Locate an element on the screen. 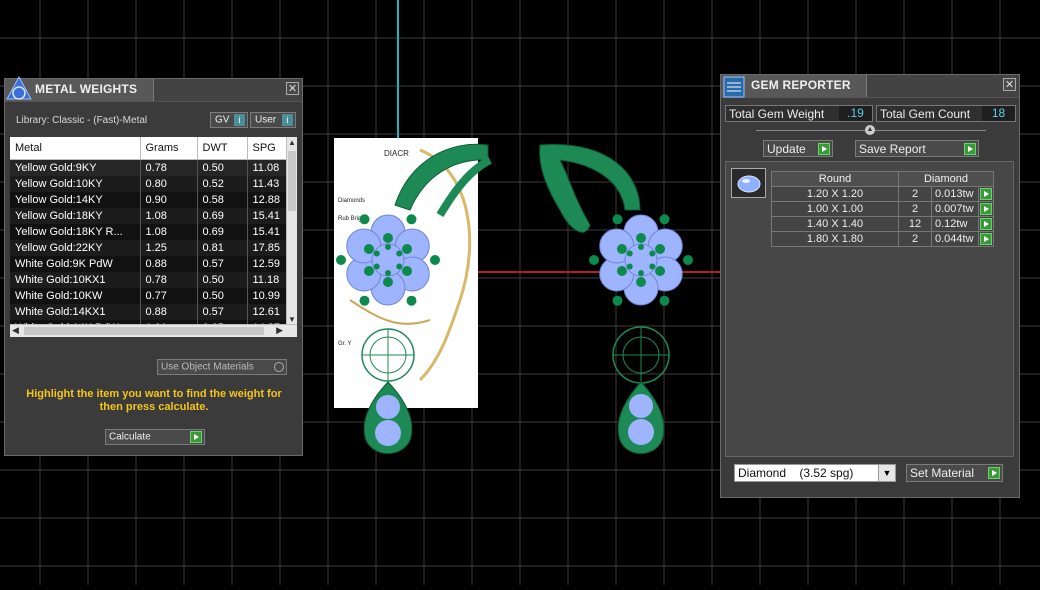  material-select-value: Diamond (3.52 spg) is located at coordinates (796, 473).